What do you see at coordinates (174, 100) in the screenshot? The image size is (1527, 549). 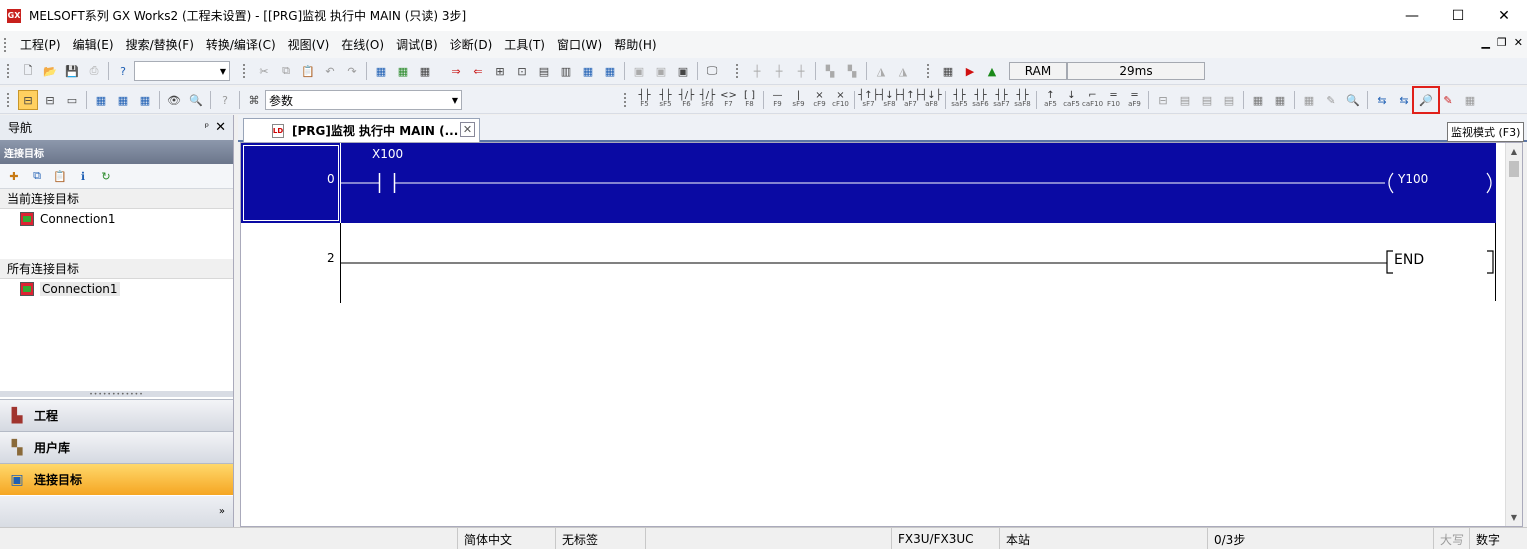 I see `watch-eye-icon: 👁` at bounding box center [174, 100].